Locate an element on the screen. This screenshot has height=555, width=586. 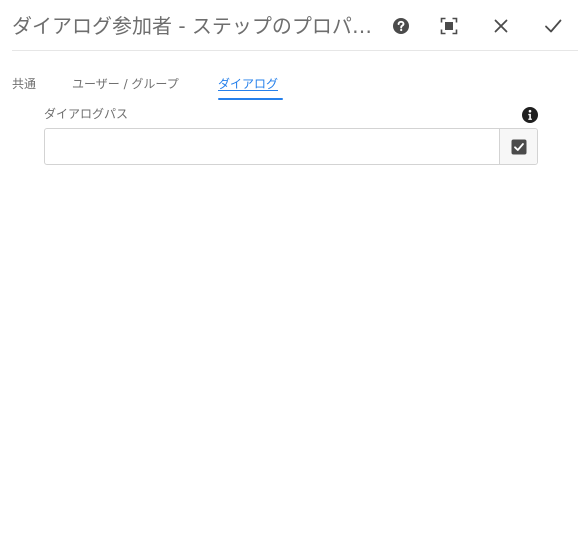
info-icon is located at coordinates (530, 115).